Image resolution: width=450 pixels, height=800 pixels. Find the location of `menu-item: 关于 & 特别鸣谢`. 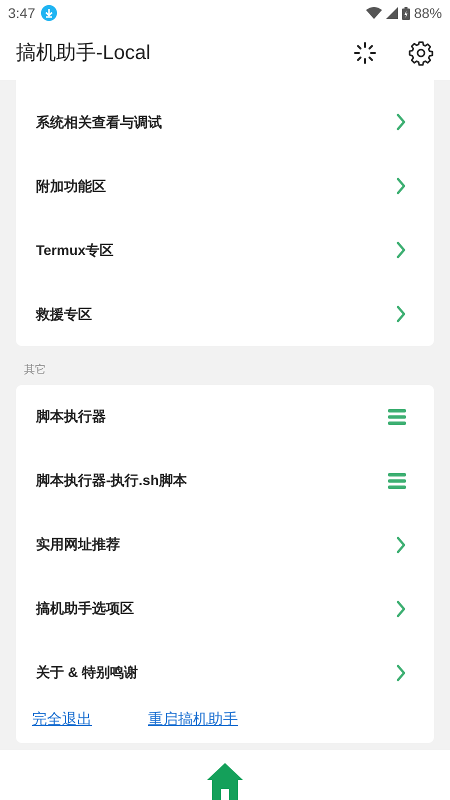

menu-item: 关于 & 特别鸣谢 is located at coordinates (225, 672).